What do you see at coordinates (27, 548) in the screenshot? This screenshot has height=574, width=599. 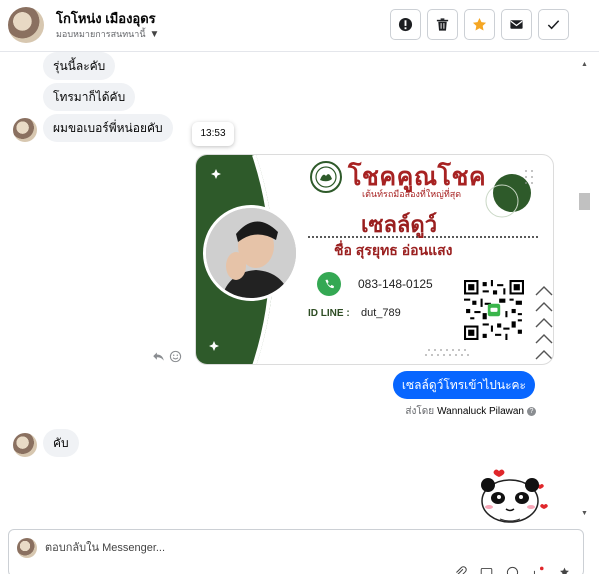 I see `page-avatar` at bounding box center [27, 548].